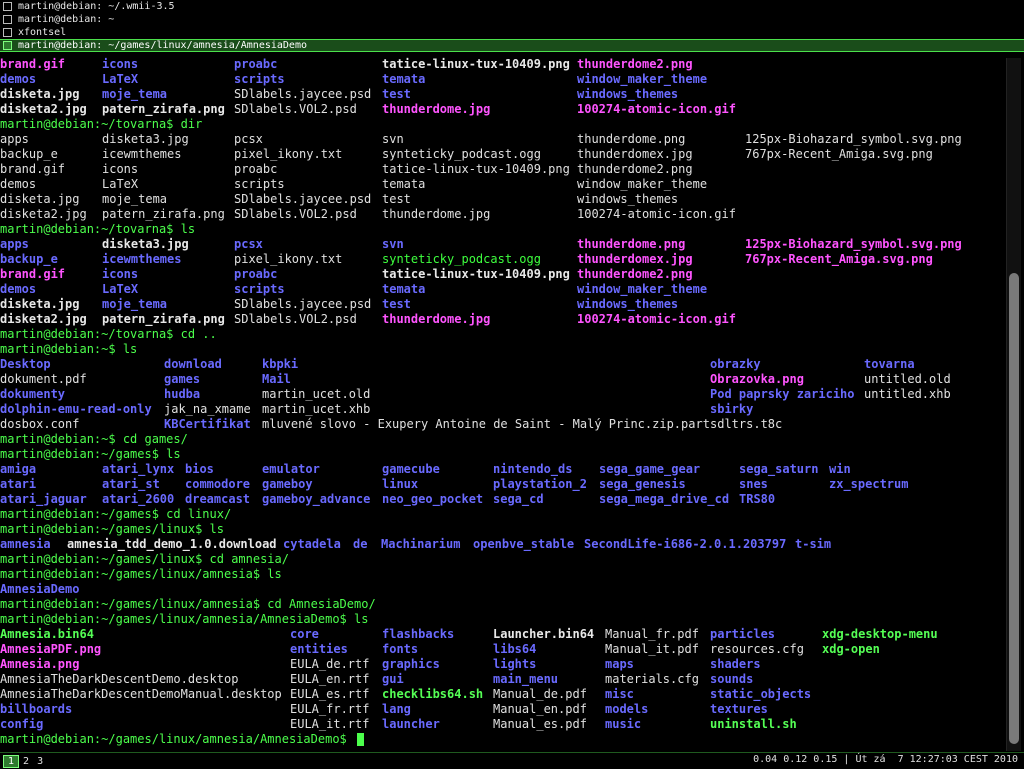 Image resolution: width=1024 pixels, height=769 pixels. Describe the element at coordinates (40, 664) in the screenshot. I see `file-entry: Amnesia.png` at that location.